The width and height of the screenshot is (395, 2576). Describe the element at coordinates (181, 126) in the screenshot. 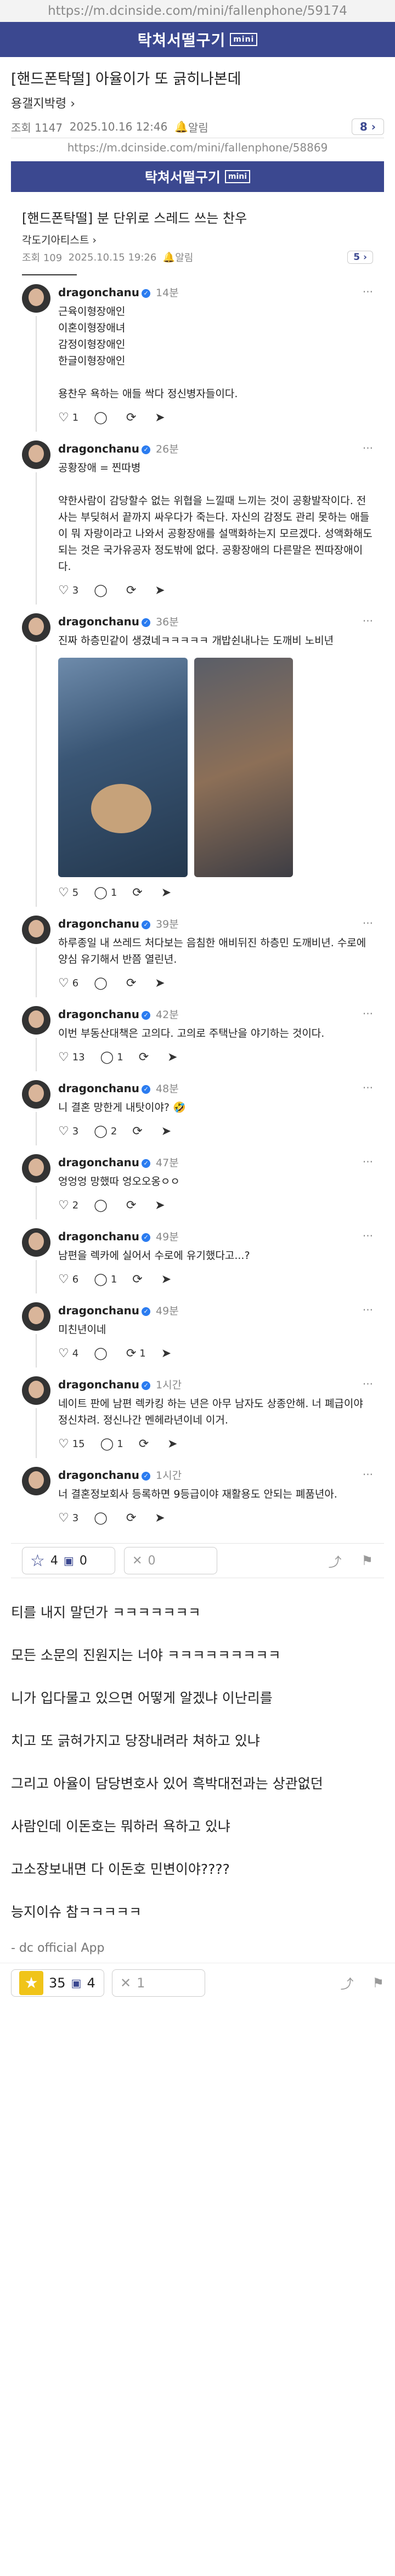

I see `bell-icon: 🔔` at that location.